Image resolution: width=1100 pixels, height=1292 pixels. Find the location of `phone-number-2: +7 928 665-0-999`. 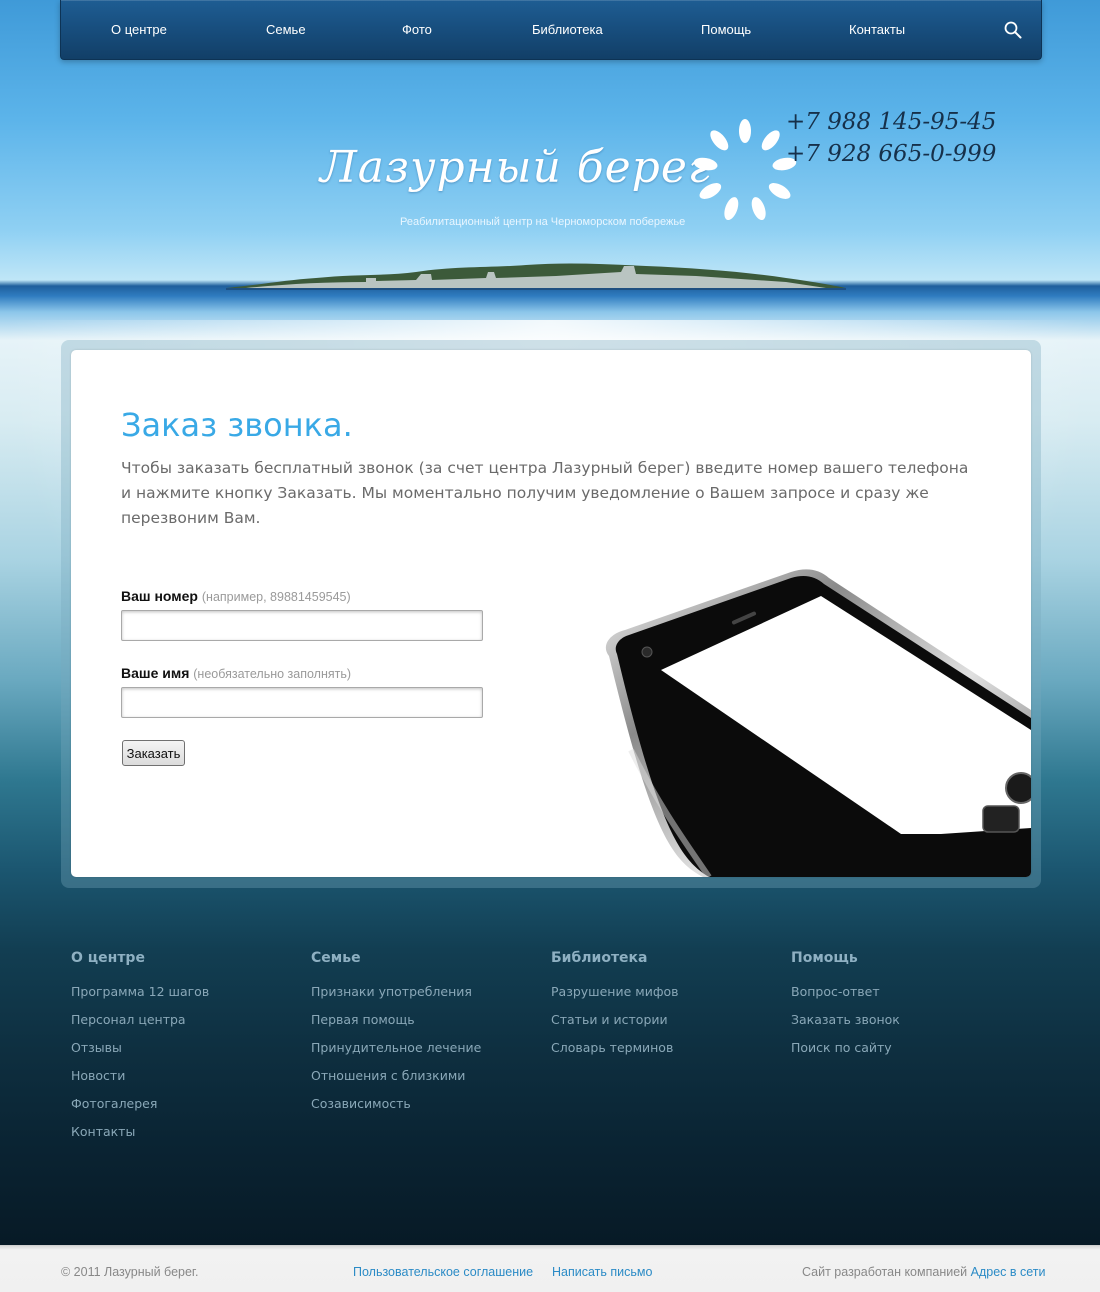

phone-number-2: +7 928 665-0-999 is located at coordinates (891, 154).